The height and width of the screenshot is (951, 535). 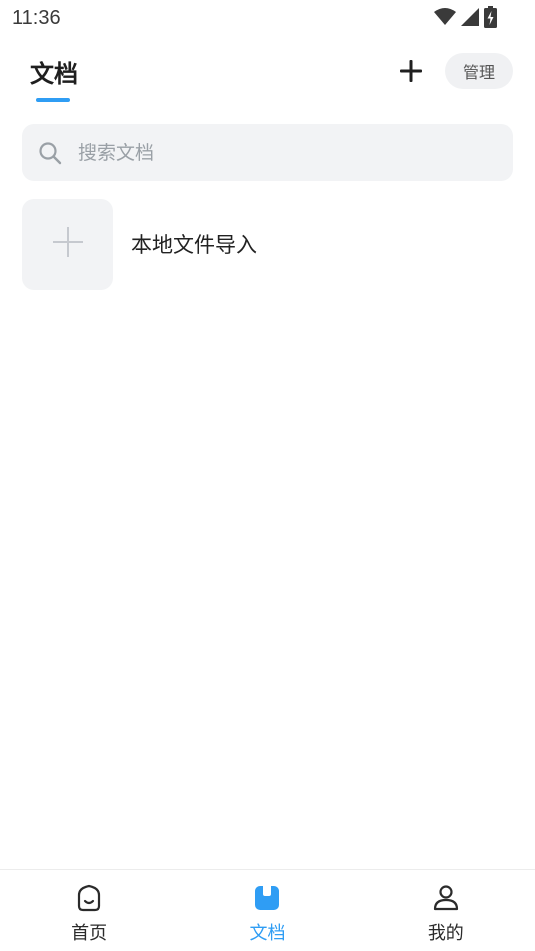 I want to click on import-local-file-item: 本地文件导入, so click(x=267, y=244).